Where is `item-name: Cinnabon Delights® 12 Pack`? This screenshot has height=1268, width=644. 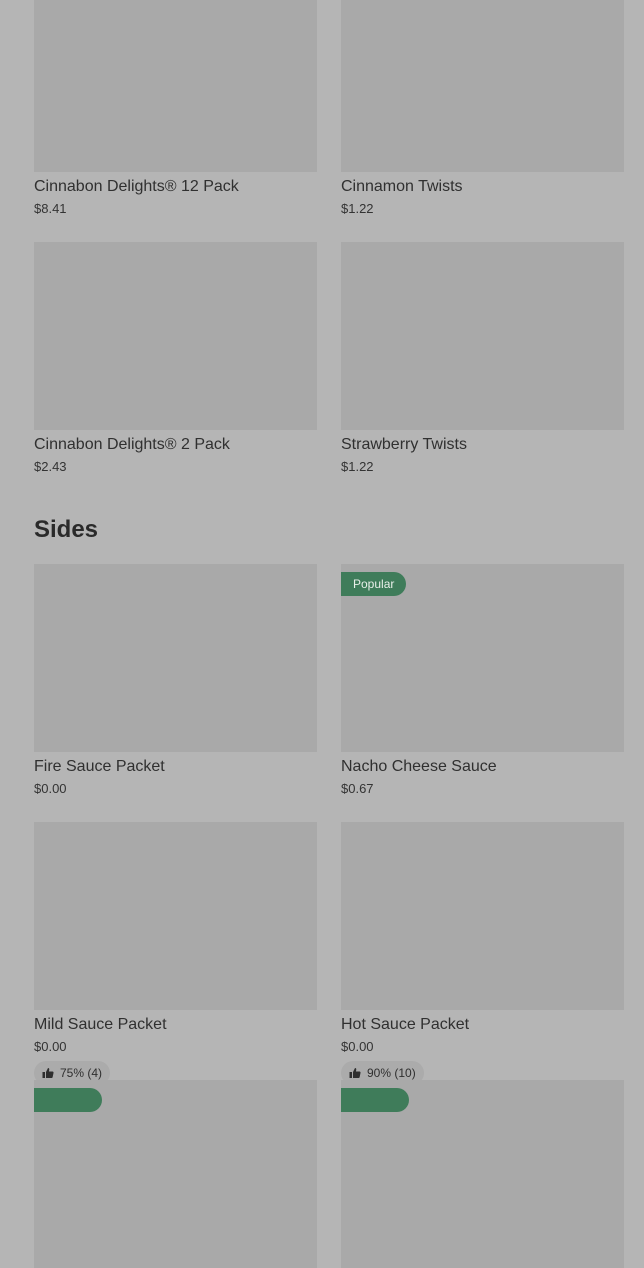 item-name: Cinnabon Delights® 12 Pack is located at coordinates (136, 186).